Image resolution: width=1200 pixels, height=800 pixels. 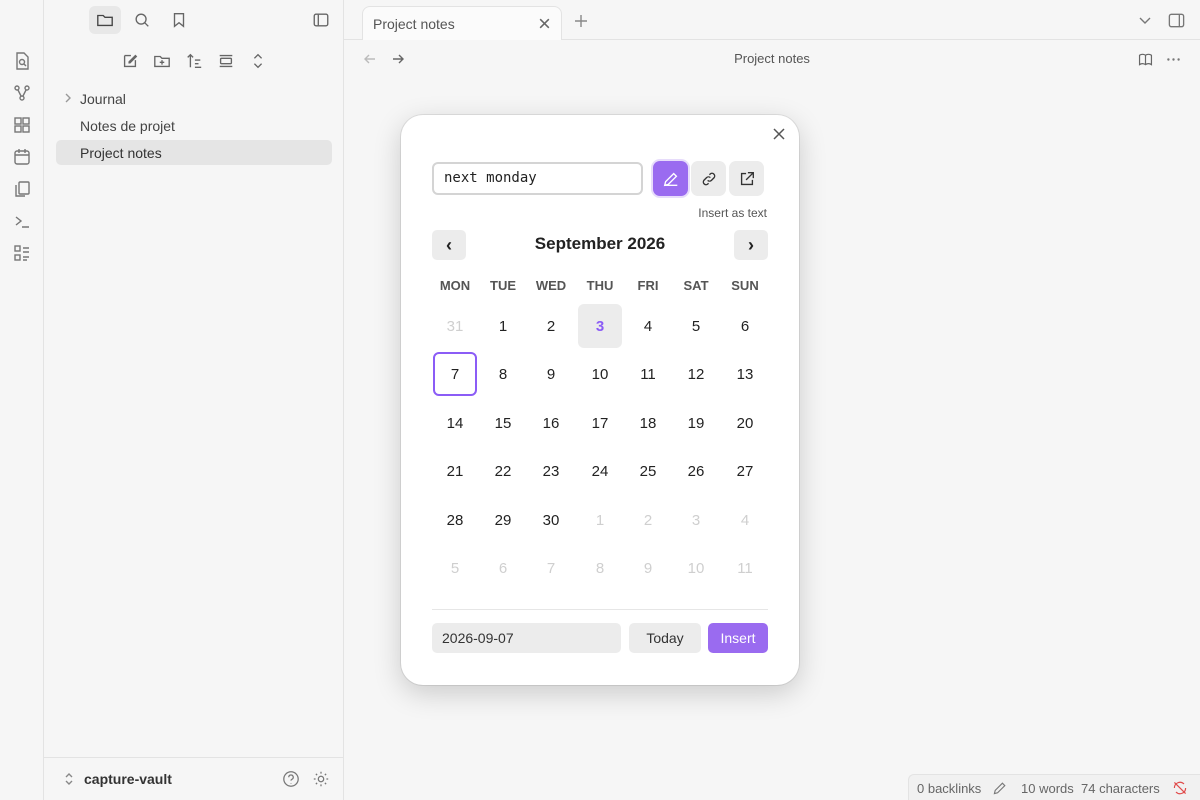 I want to click on vault-switcher-icon, so click(x=69, y=779).